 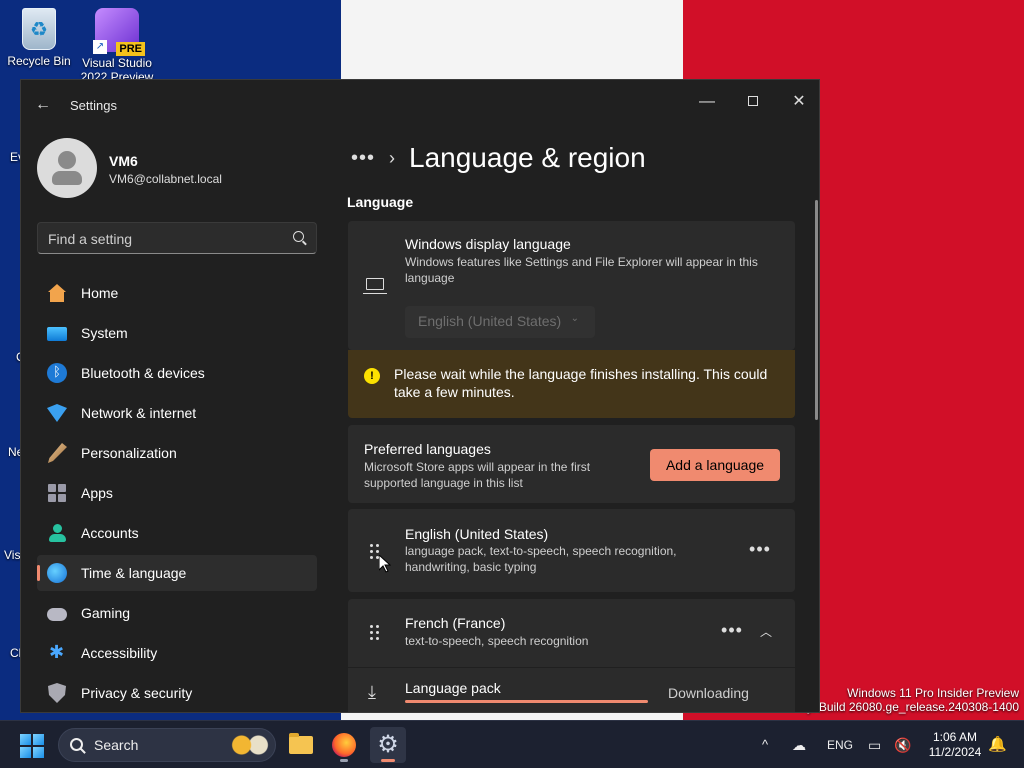 I want to click on clock: 1:06 AM 11/2/2024, so click(x=955, y=745).